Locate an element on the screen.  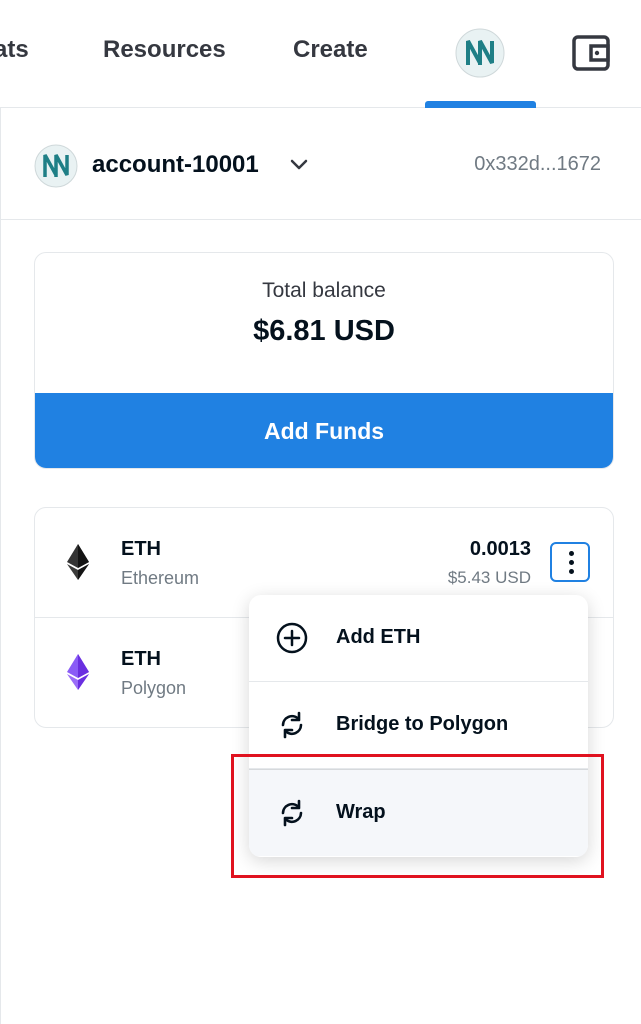
wallet-icon is located at coordinates (591, 53).